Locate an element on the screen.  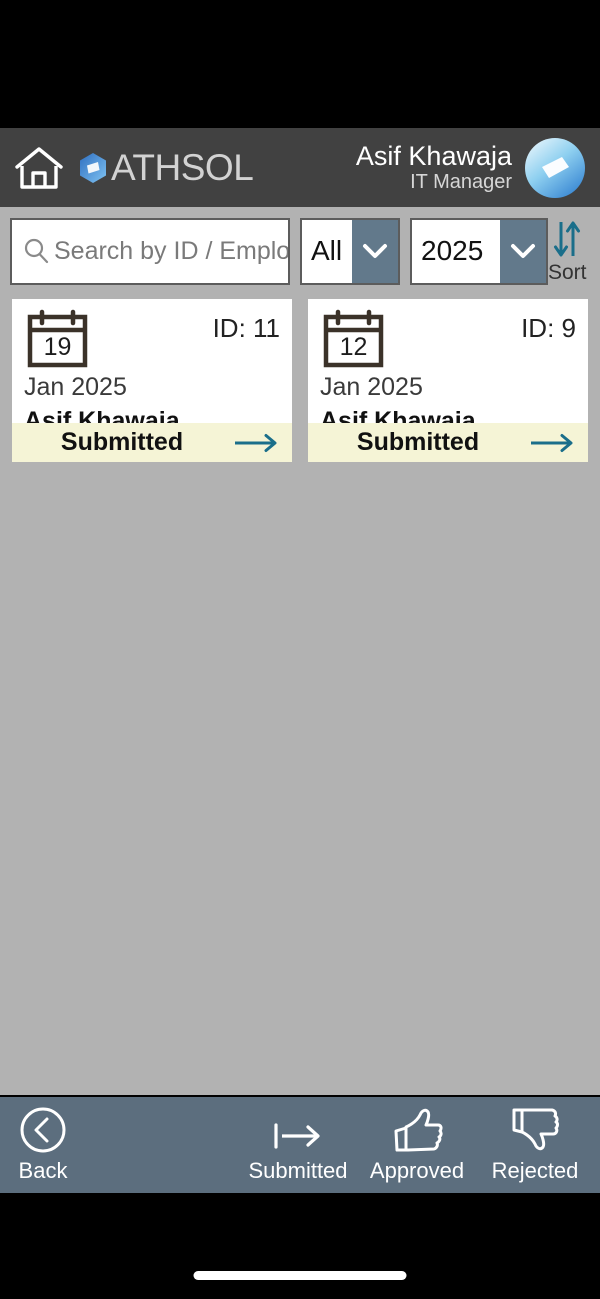
card-id: ID: 11 is located at coordinates (246, 328).